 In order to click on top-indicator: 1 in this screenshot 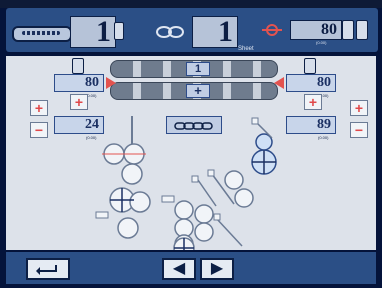, I will do `click(198, 69)`.